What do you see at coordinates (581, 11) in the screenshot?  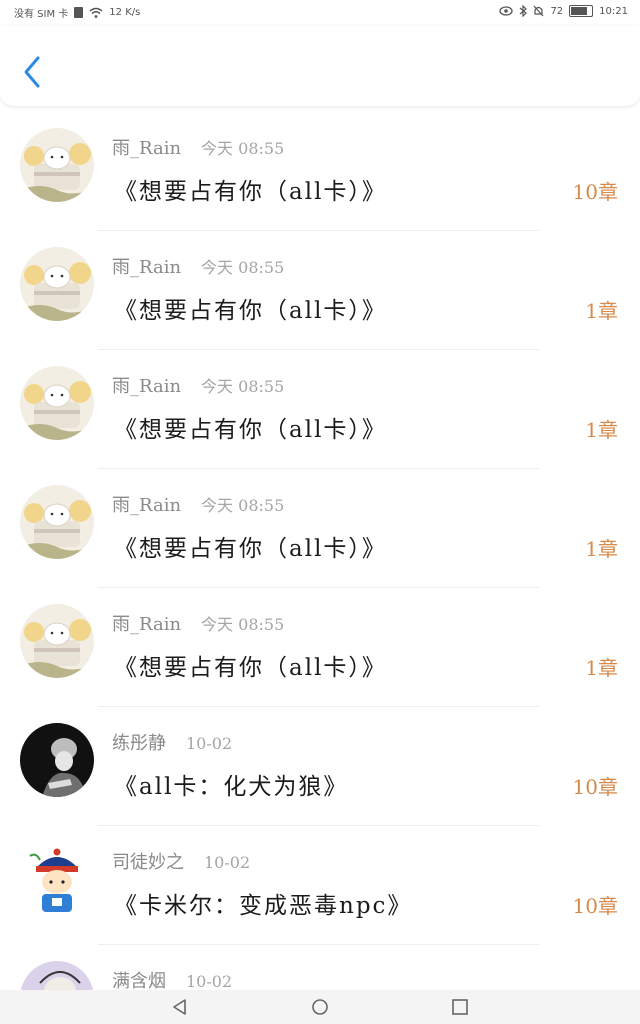 I see `battery-icon` at bounding box center [581, 11].